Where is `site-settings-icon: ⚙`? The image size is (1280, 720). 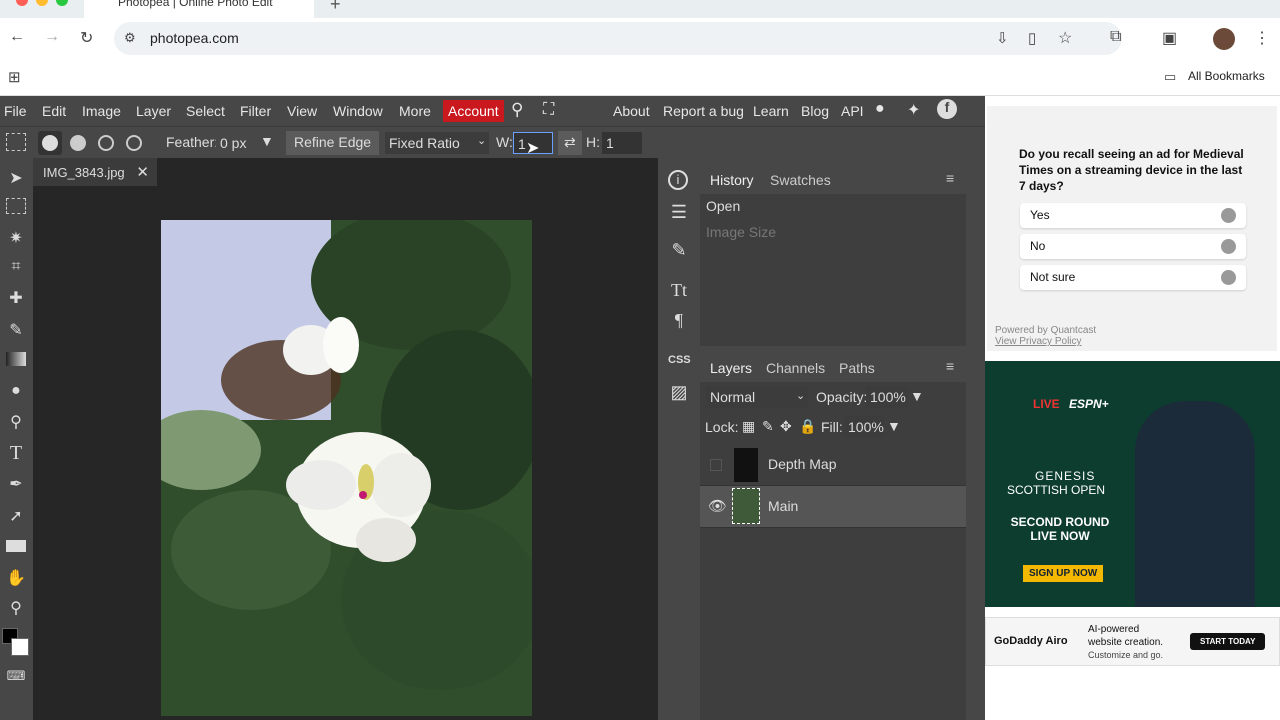 site-settings-icon: ⚙ is located at coordinates (130, 38).